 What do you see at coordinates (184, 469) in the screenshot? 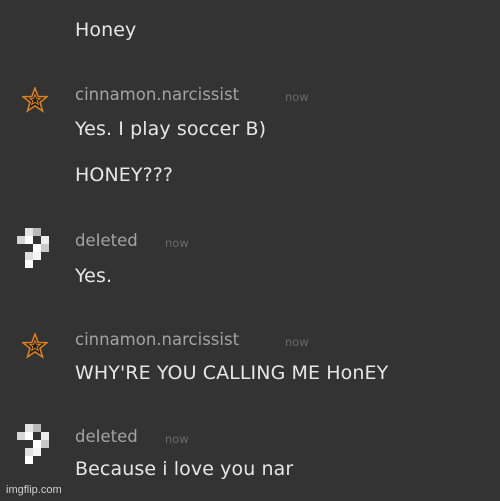
I see `message-text: Because i love you nar` at bounding box center [184, 469].